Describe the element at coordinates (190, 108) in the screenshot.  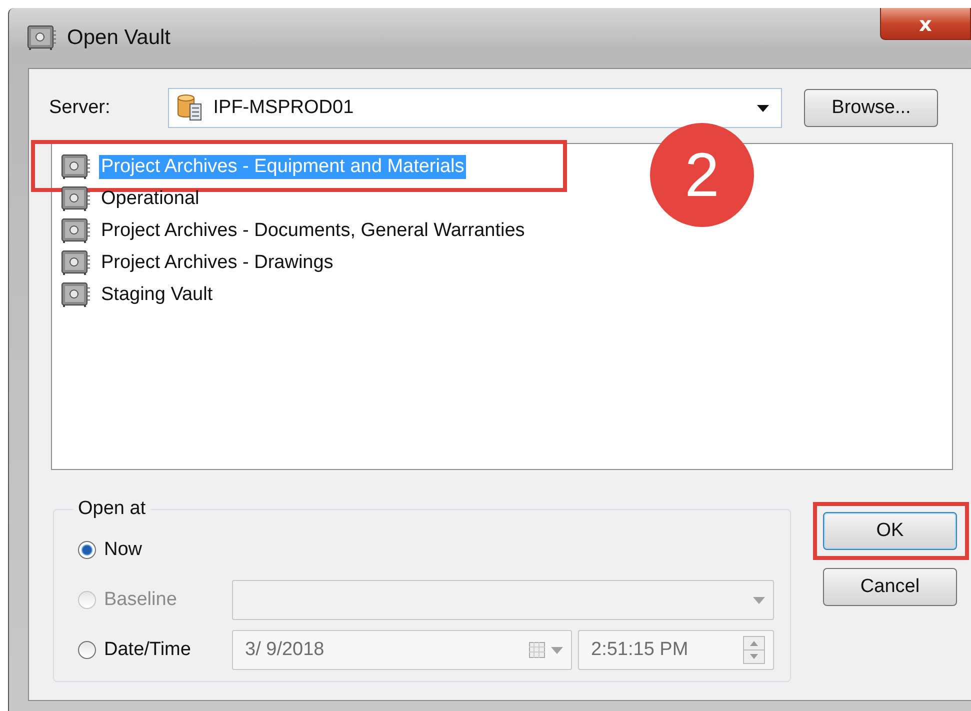
I see `database-icon` at that location.